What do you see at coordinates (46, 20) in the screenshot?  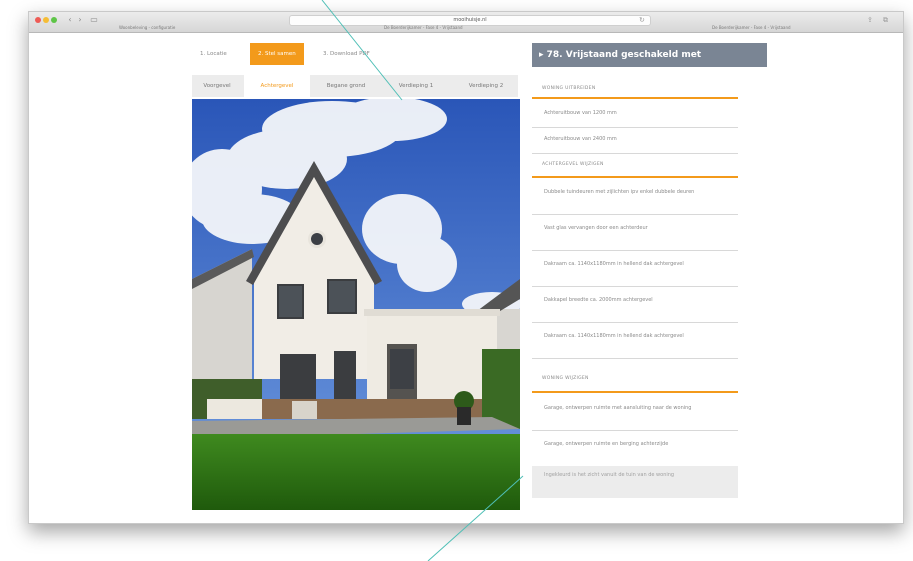 I see `minimize-window-icon` at bounding box center [46, 20].